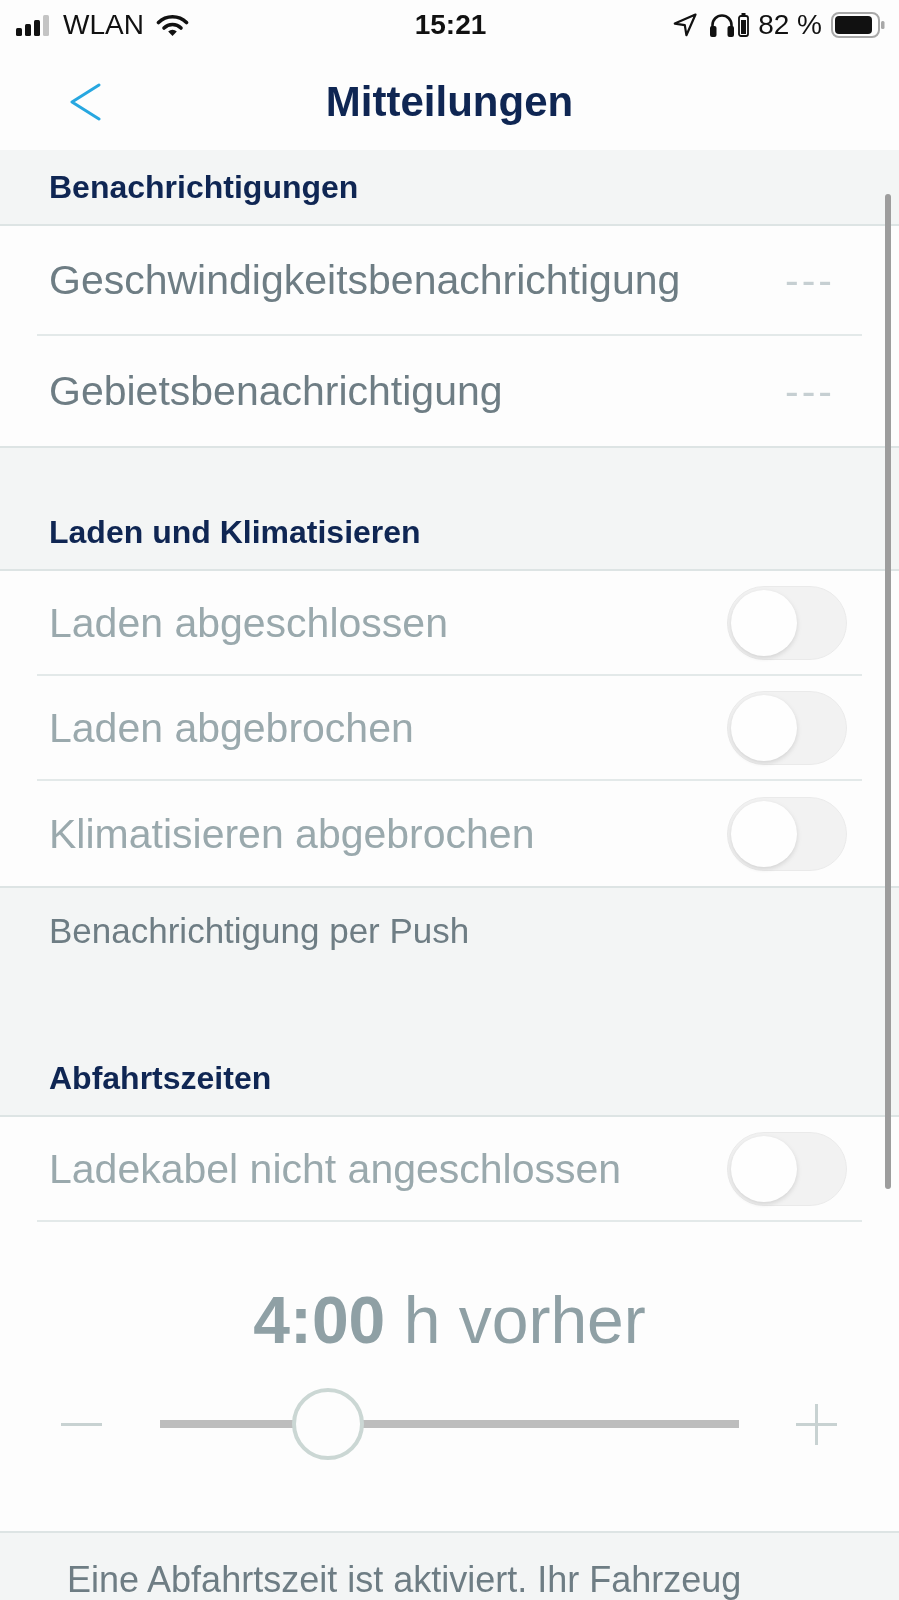 This screenshot has height=1600, width=899. I want to click on battery-icon, so click(858, 25).